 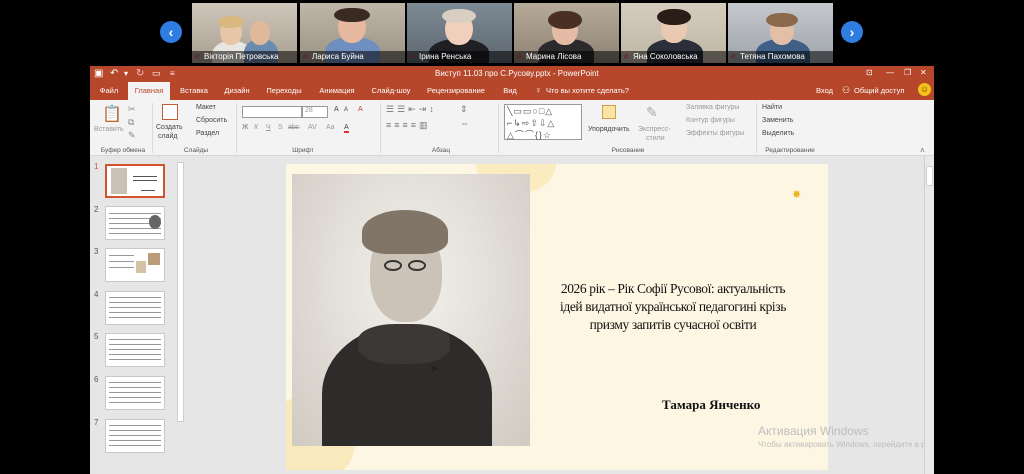 What do you see at coordinates (109, 129) in the screenshot?
I see `paste-button: Вставить` at bounding box center [109, 129].